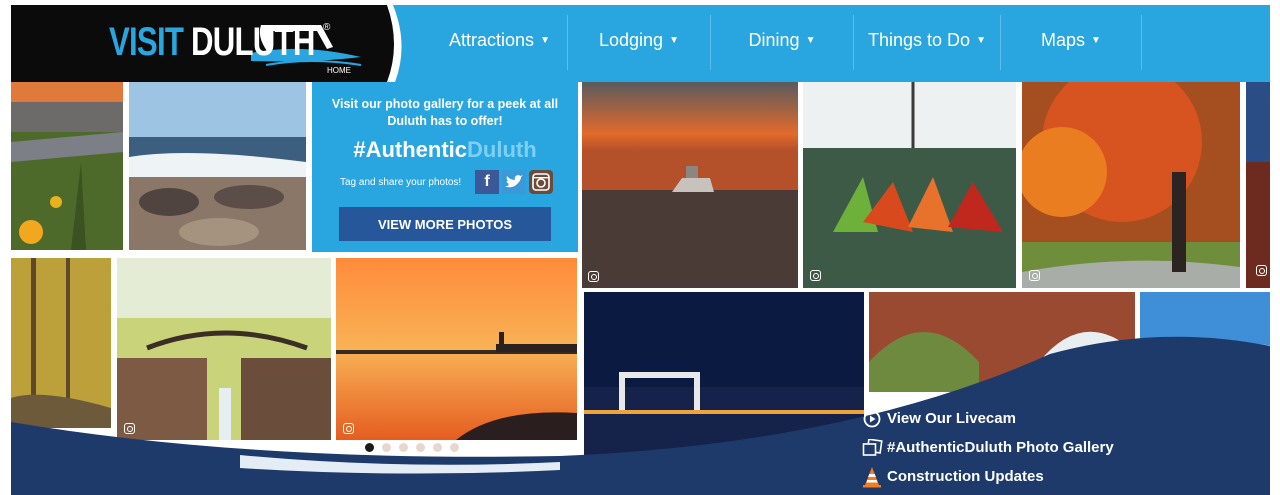 The height and width of the screenshot is (495, 1280). Describe the element at coordinates (253, 42) in the screenshot. I see `logo-word-duluth: DULUTH` at that location.